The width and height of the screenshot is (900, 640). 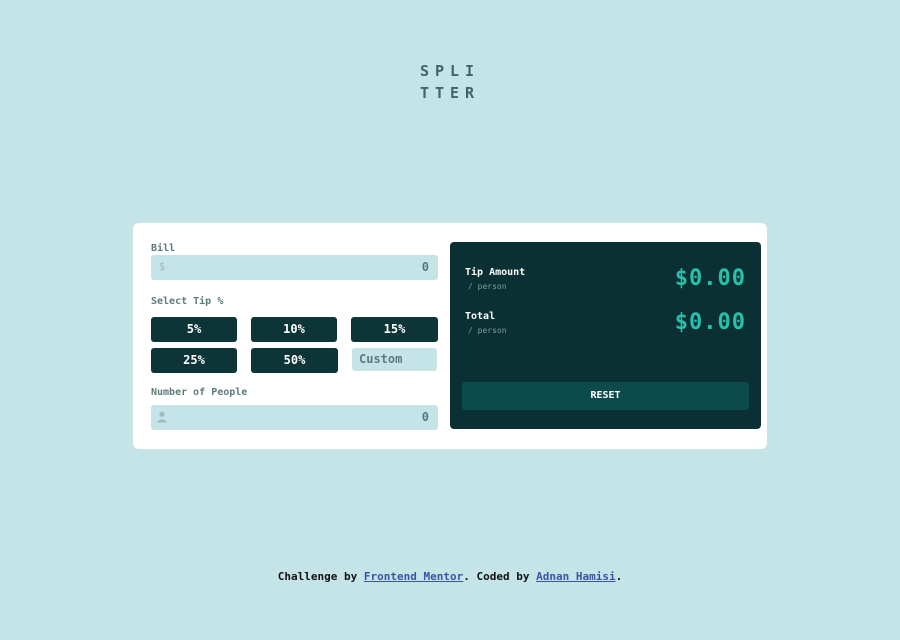 What do you see at coordinates (162, 417) in the screenshot?
I see `person-icon` at bounding box center [162, 417].